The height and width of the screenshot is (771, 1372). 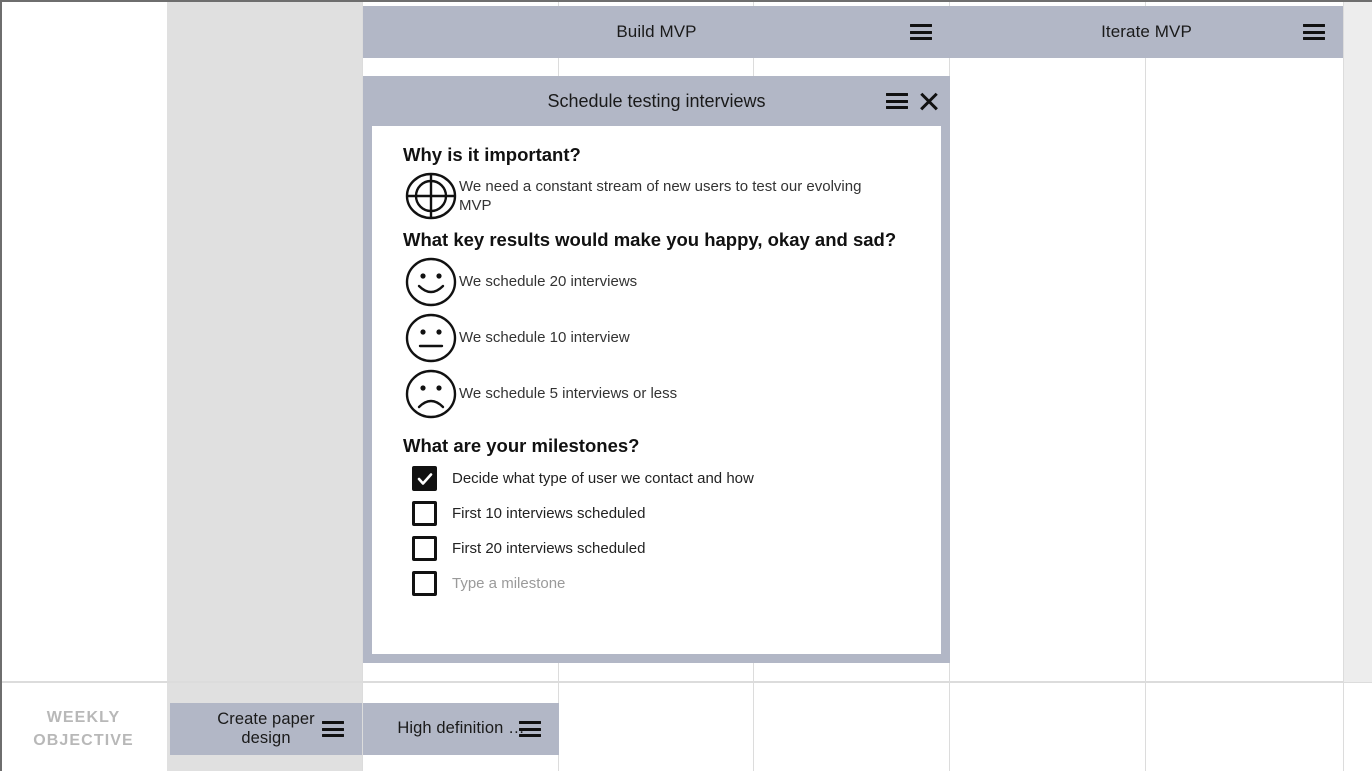 I want to click on key-result-row: We schedule 20 interviews, so click(x=660, y=282).